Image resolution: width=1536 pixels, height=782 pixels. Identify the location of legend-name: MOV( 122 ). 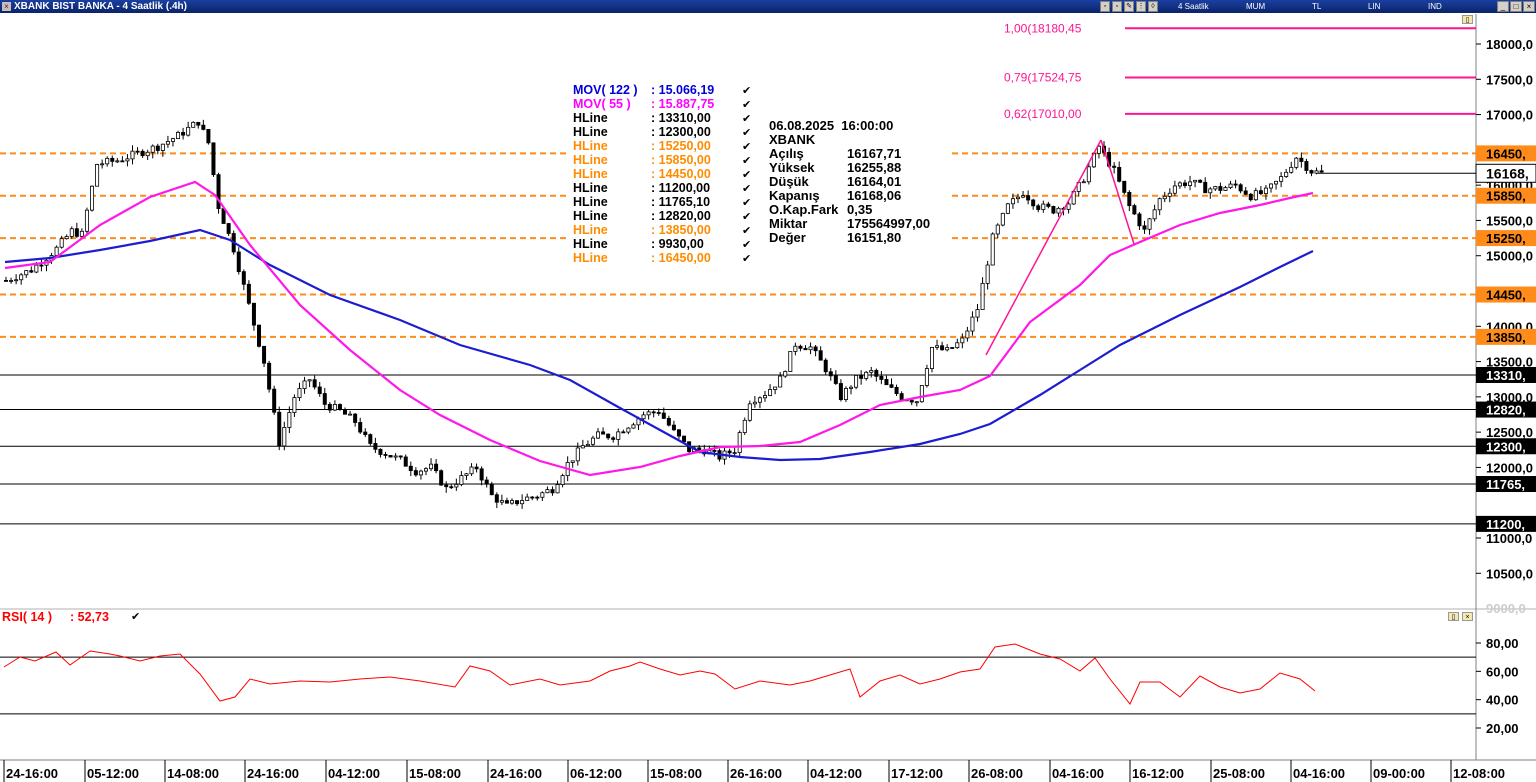
(605, 90).